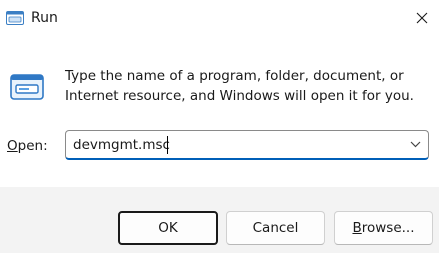  Describe the element at coordinates (168, 228) in the screenshot. I see `ok-button: OK` at that location.